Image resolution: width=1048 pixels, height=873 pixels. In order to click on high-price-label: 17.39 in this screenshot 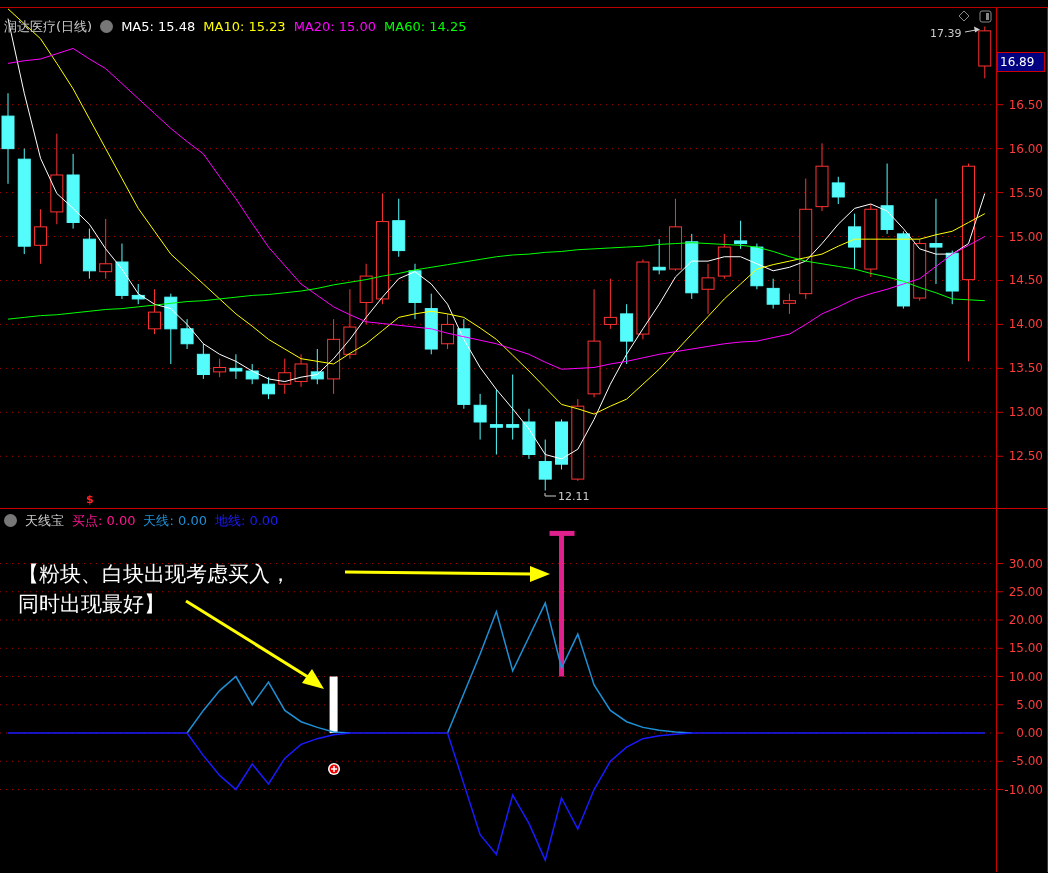, I will do `click(946, 33)`.